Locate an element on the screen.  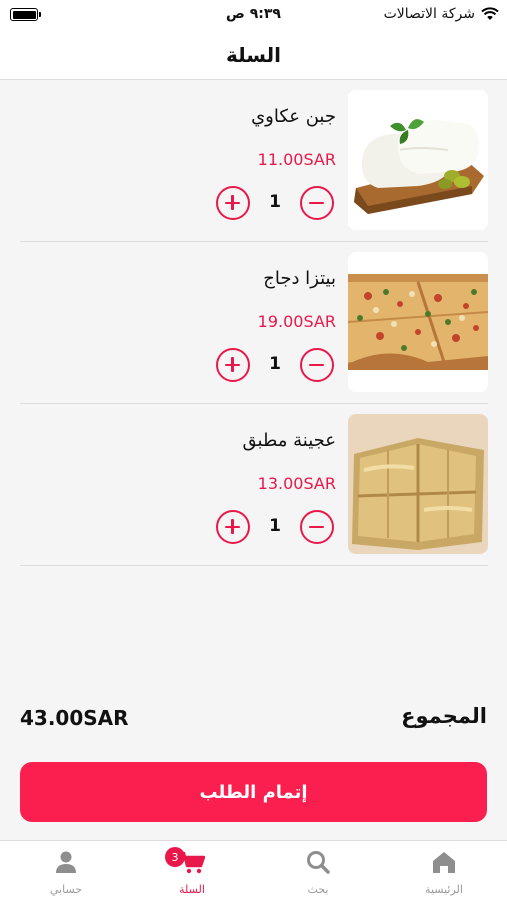
tab-account: حسابي is located at coordinates (66, 870).